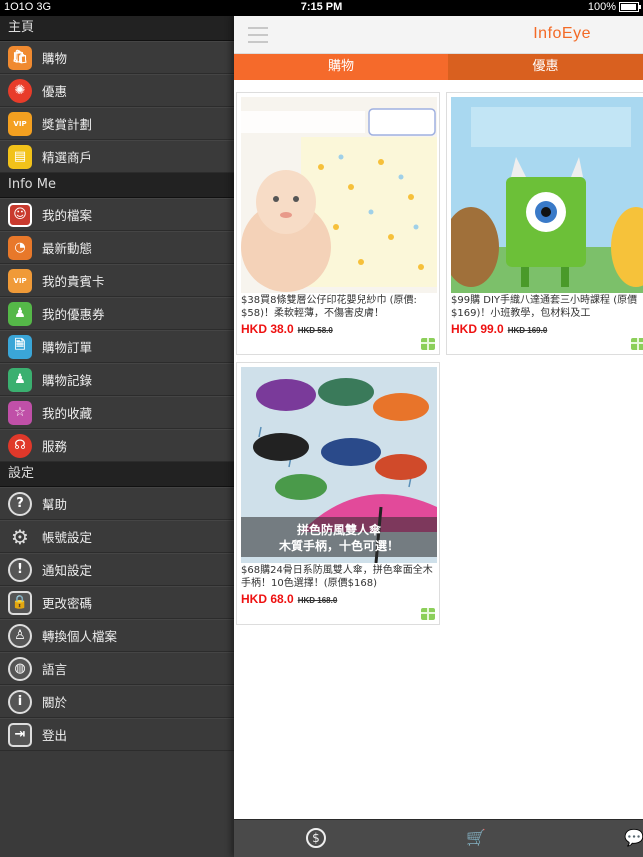 The height and width of the screenshot is (857, 643). Describe the element at coordinates (476, 838) in the screenshot. I see `cart-icon: 🛒` at that location.